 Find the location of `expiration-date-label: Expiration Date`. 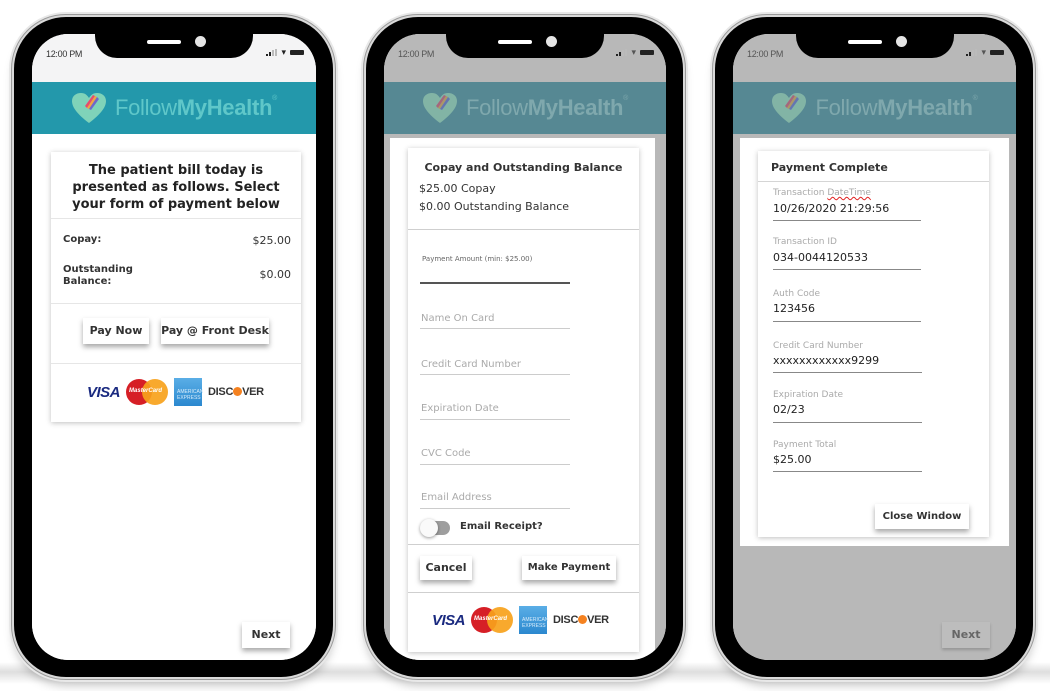

expiration-date-label: Expiration Date is located at coordinates (808, 395).